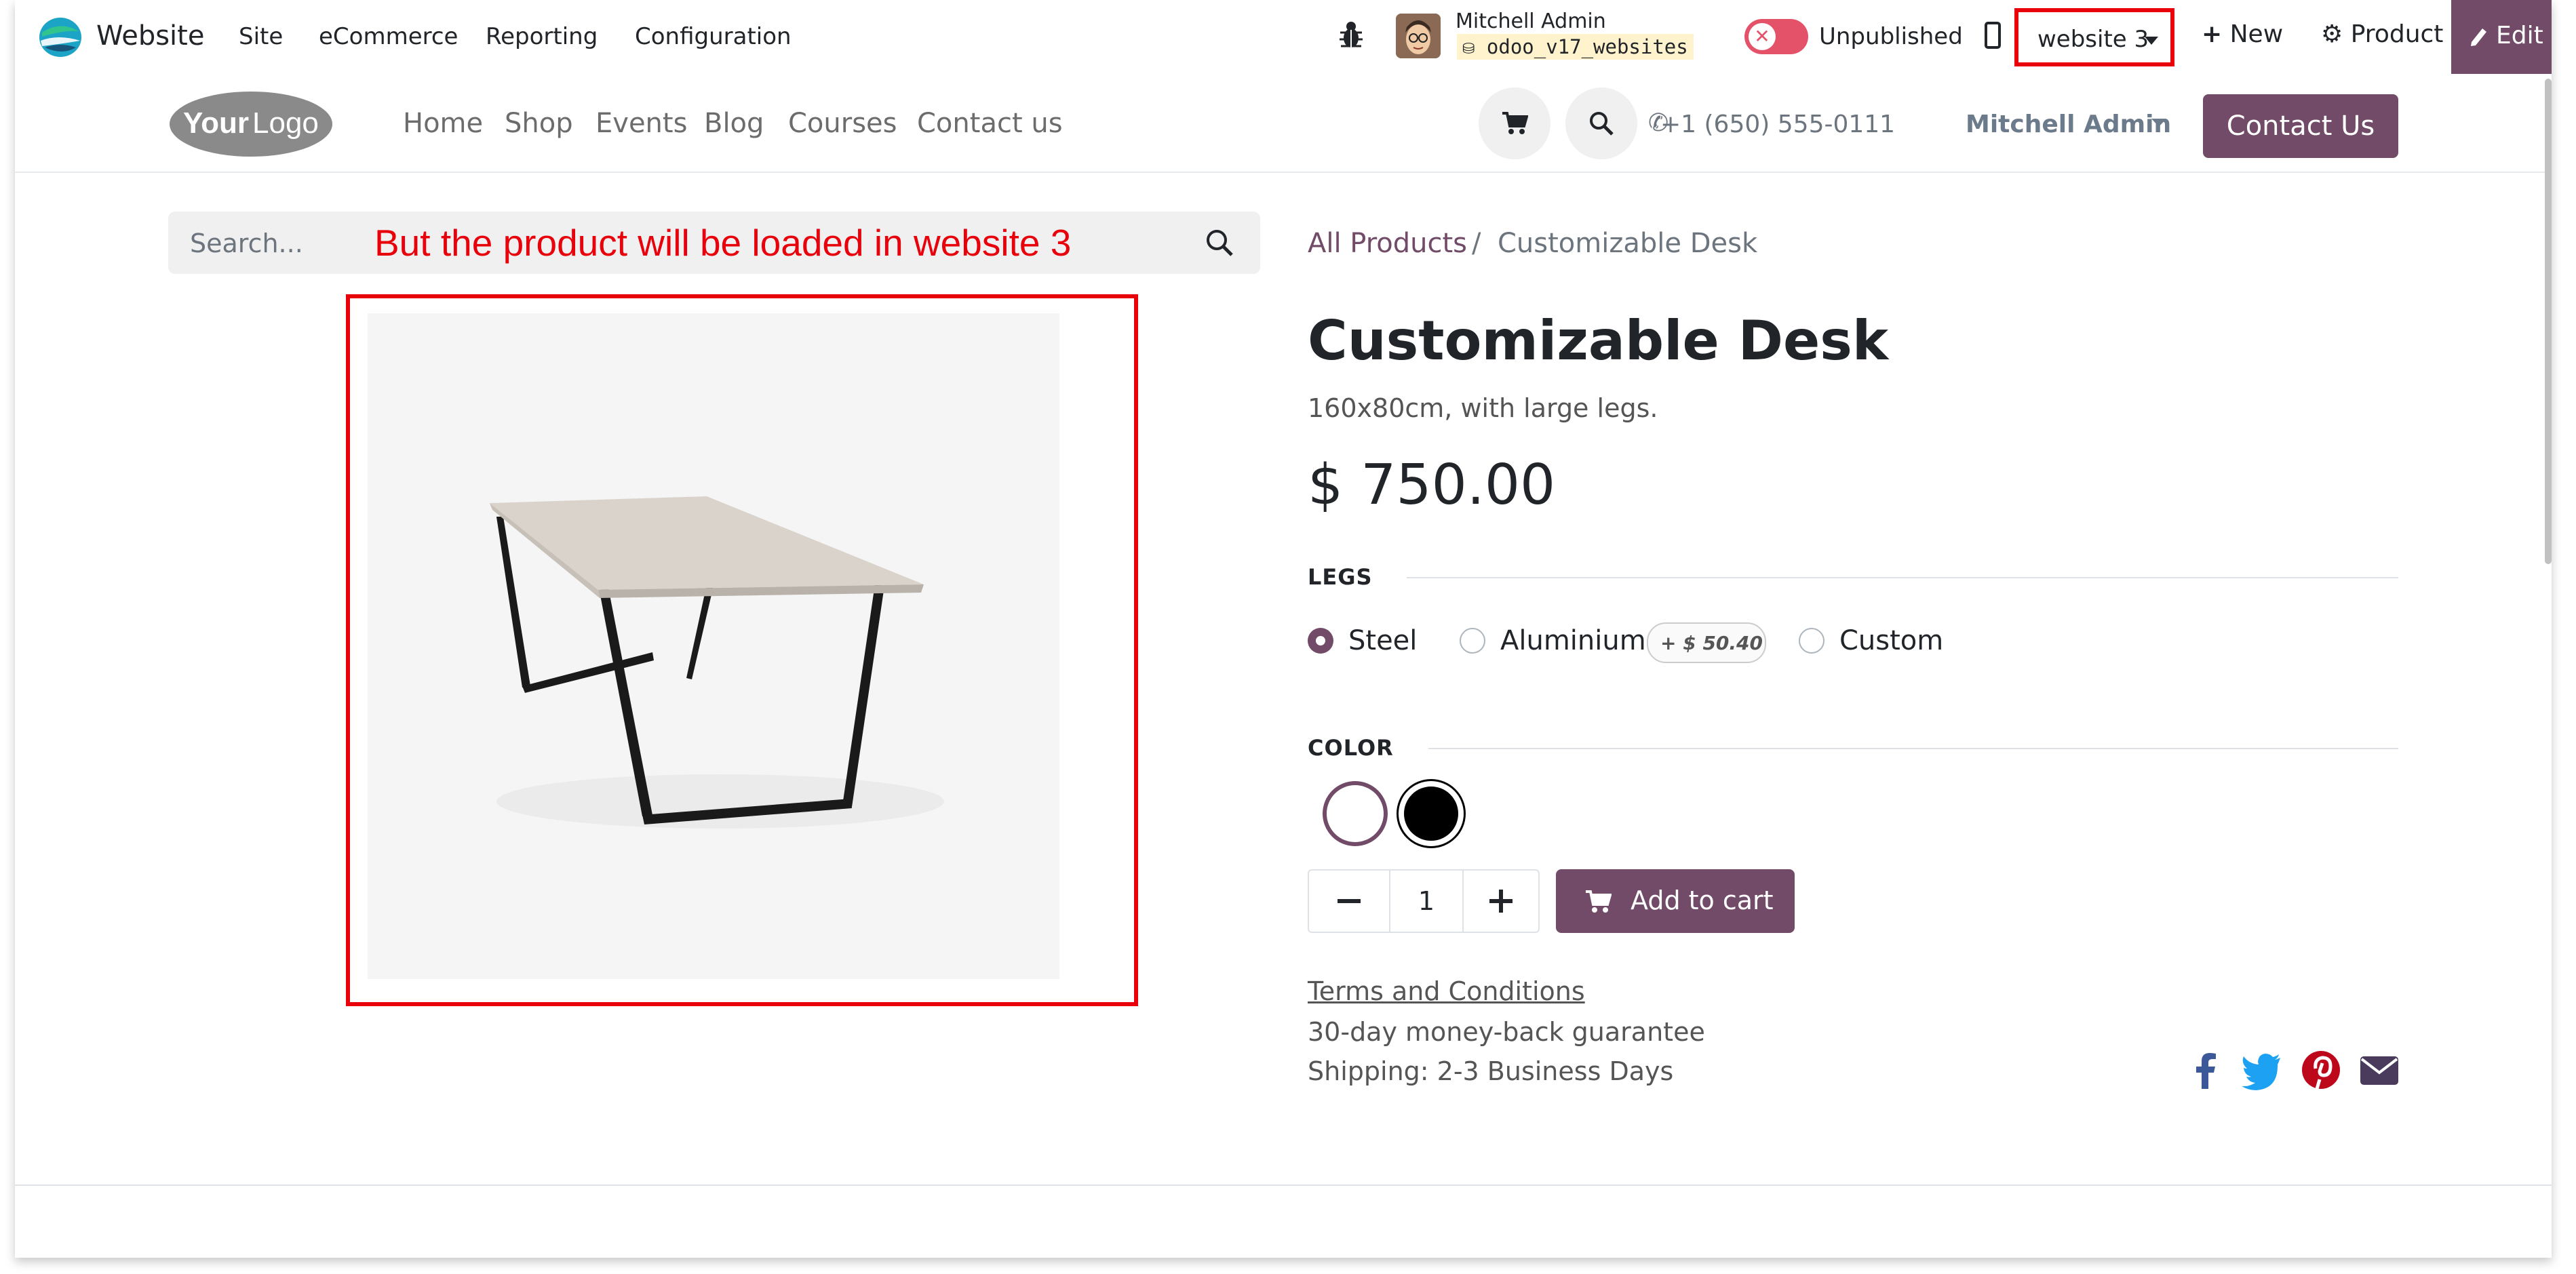  I want to click on edit-button-label: Edit, so click(2519, 35).